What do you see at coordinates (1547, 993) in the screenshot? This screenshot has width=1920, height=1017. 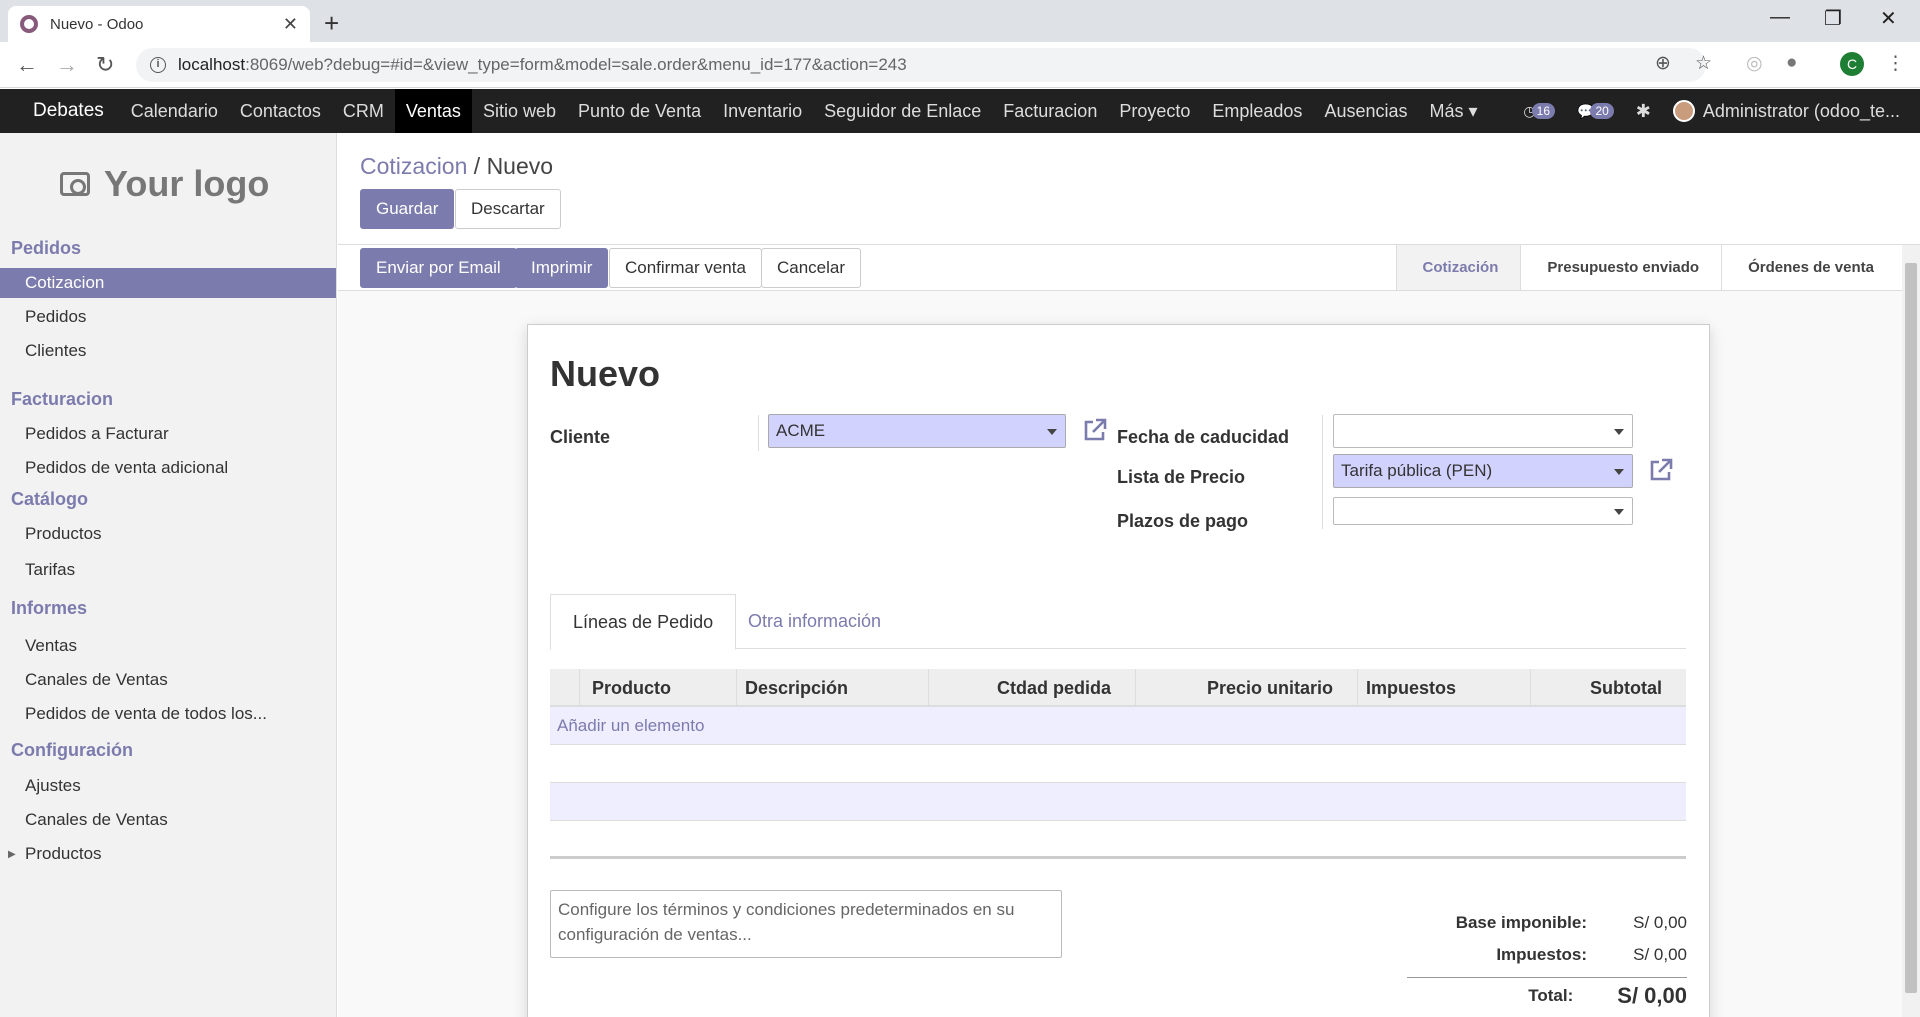 I see `total-row: Total: S/ 0,00` at bounding box center [1547, 993].